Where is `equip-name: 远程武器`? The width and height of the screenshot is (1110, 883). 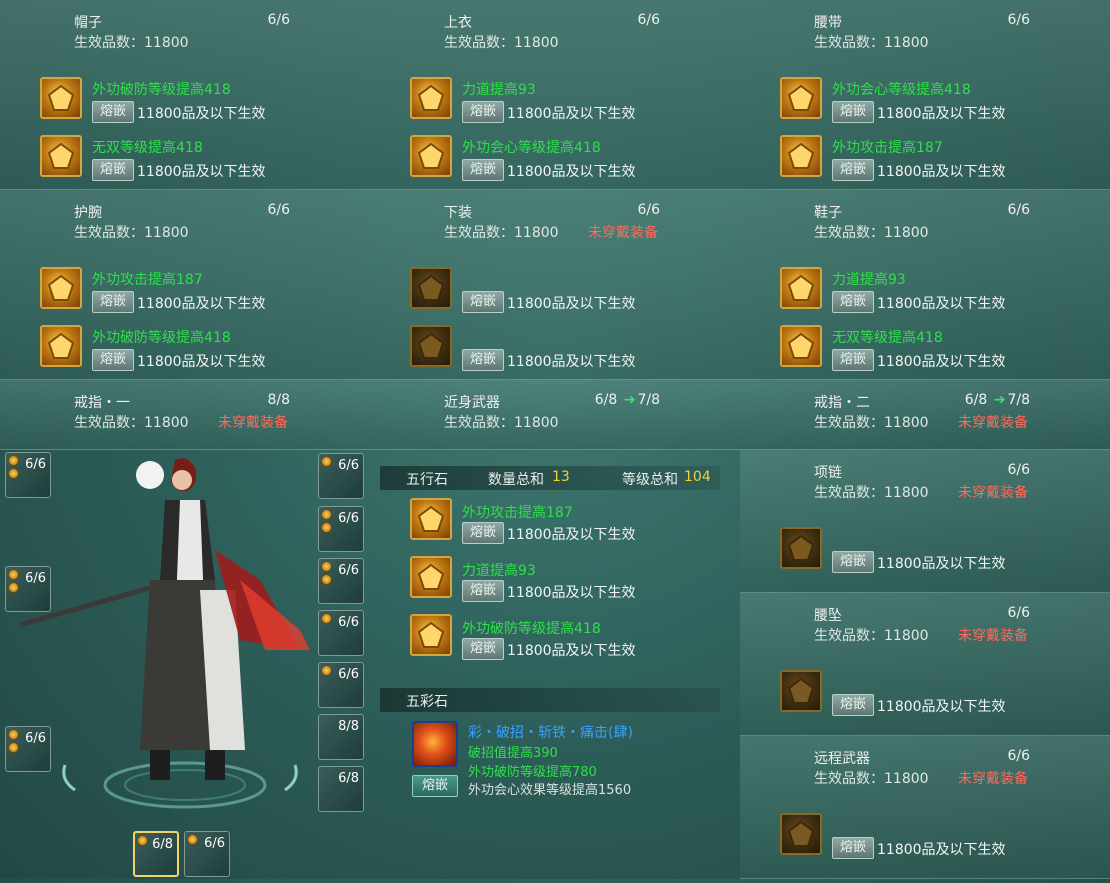
equip-name: 远程武器 is located at coordinates (842, 759).